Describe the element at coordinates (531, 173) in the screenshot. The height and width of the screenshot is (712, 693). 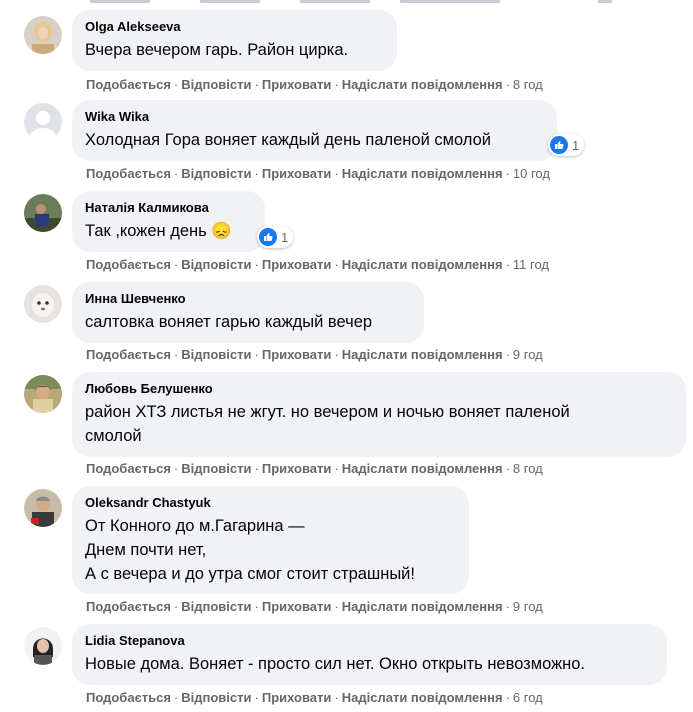
I see `comment-timestamp: 10 год` at that location.